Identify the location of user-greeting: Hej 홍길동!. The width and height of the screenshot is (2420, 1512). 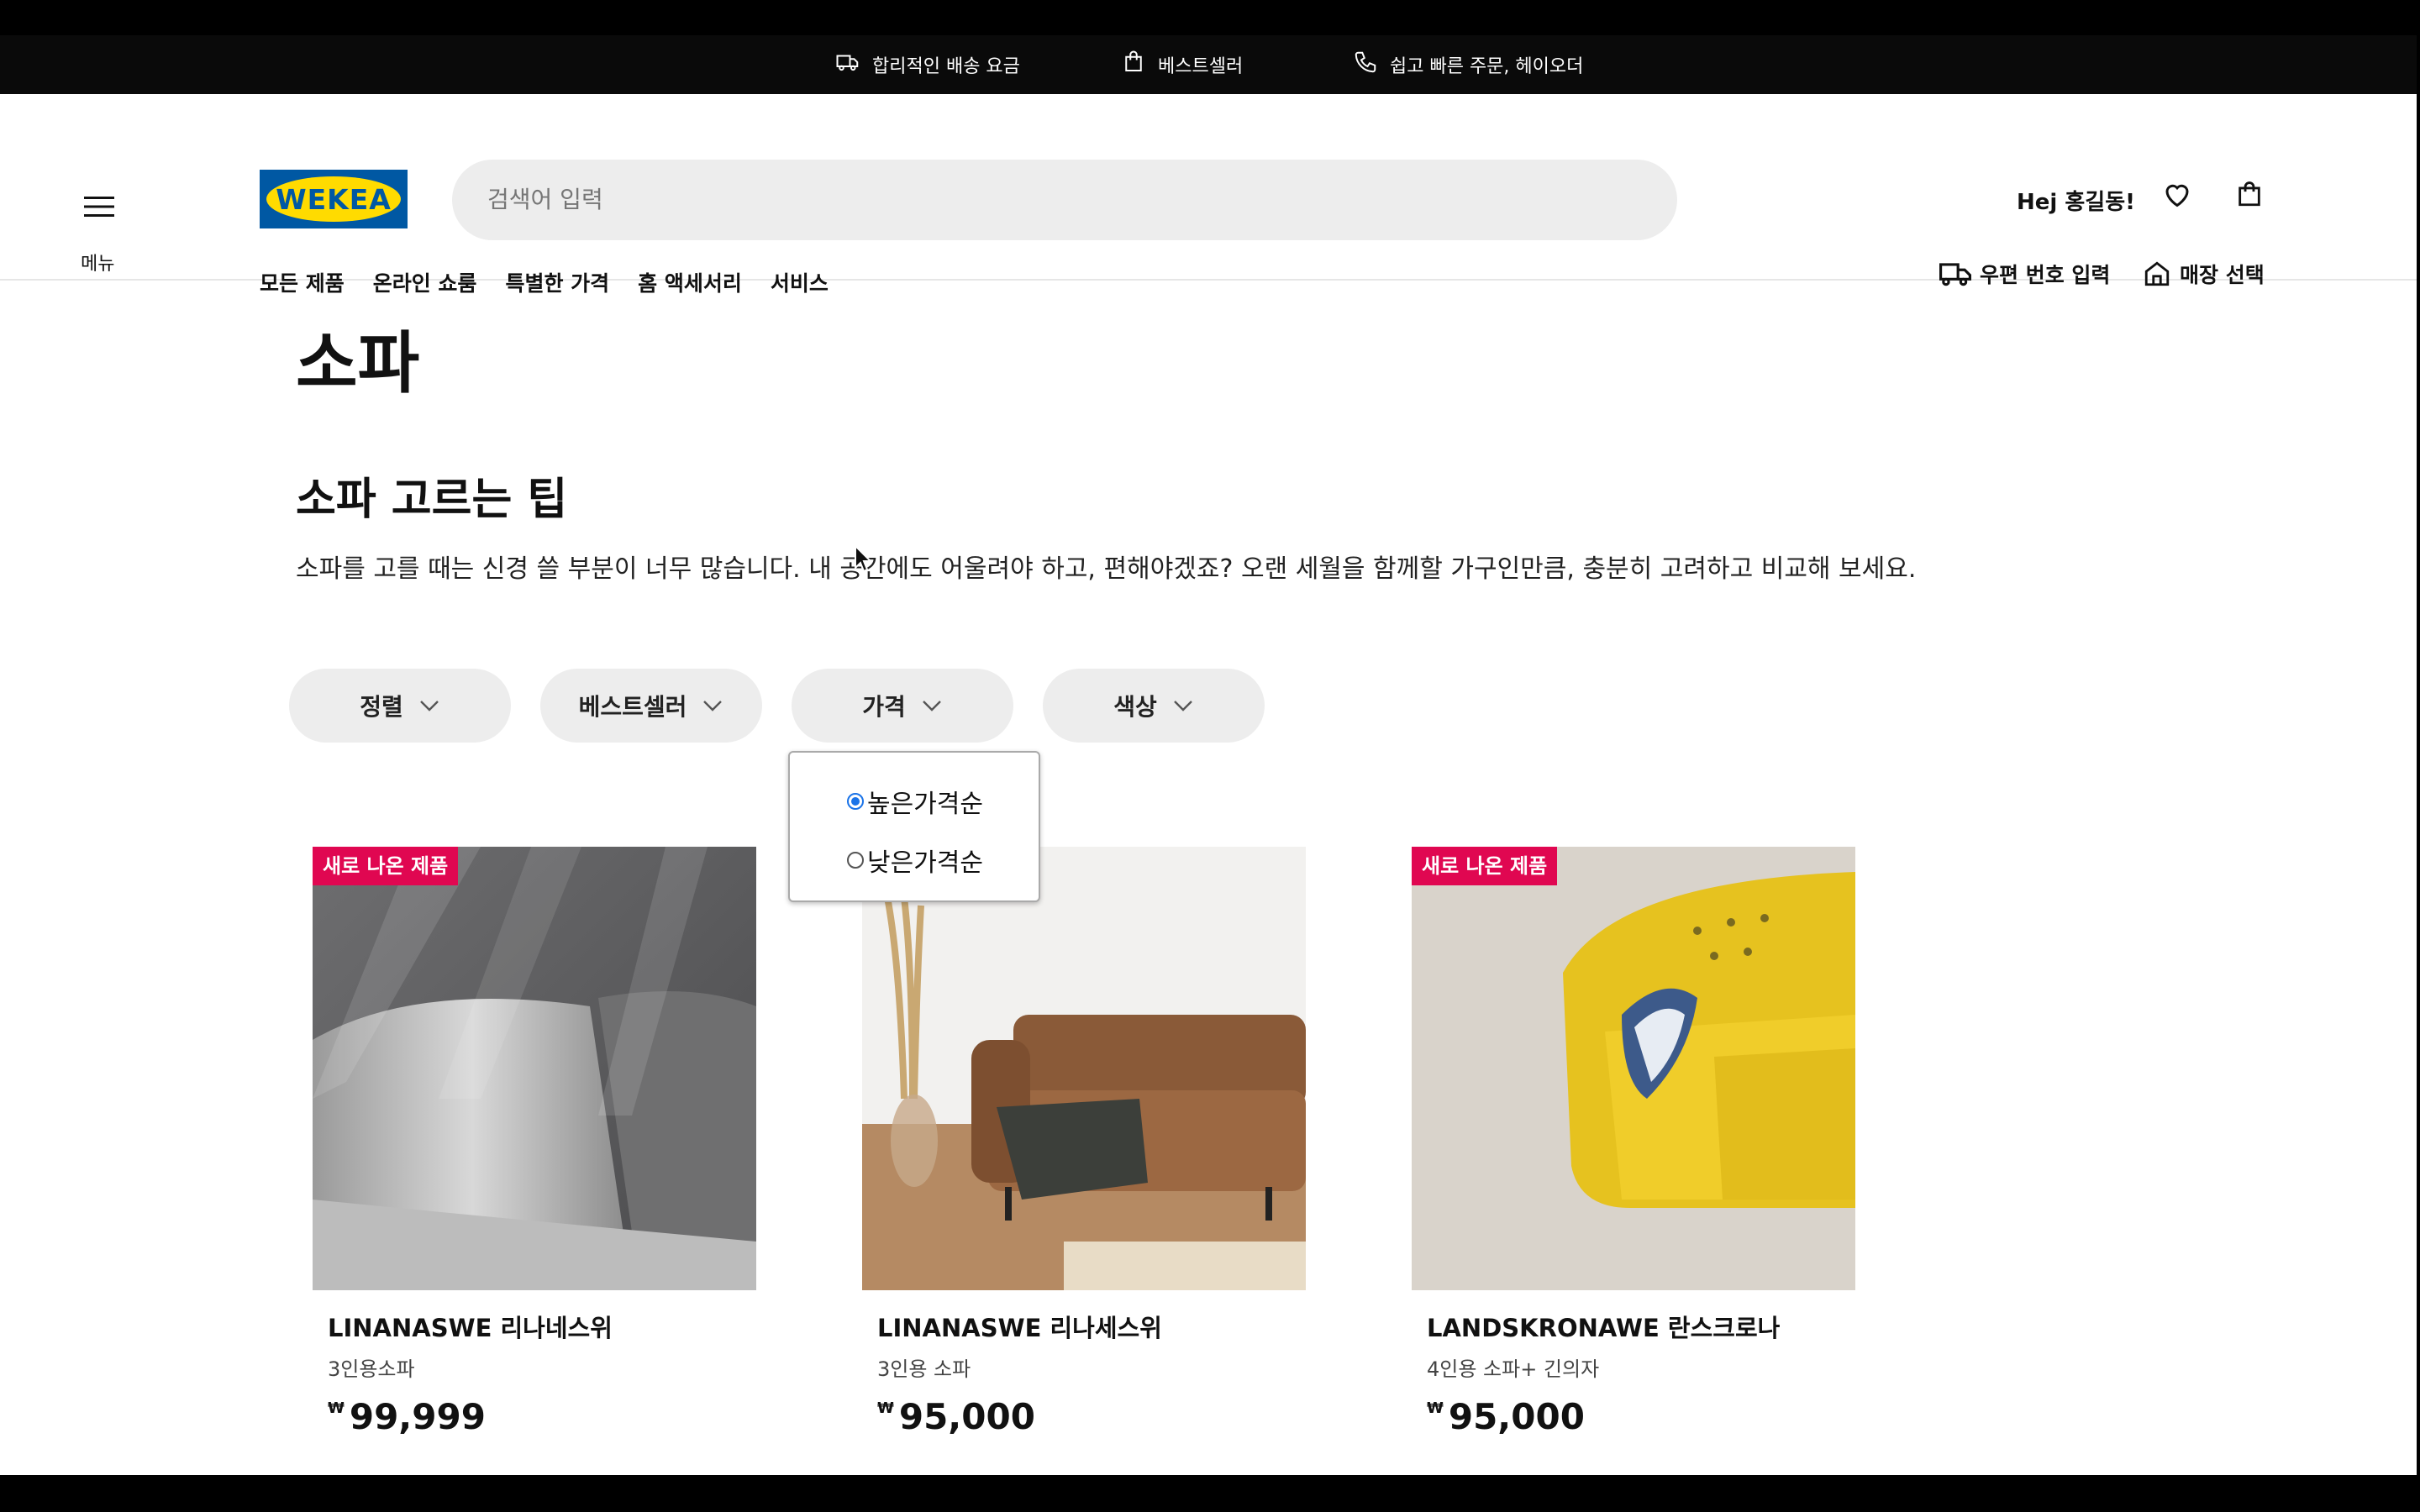
(2076, 200).